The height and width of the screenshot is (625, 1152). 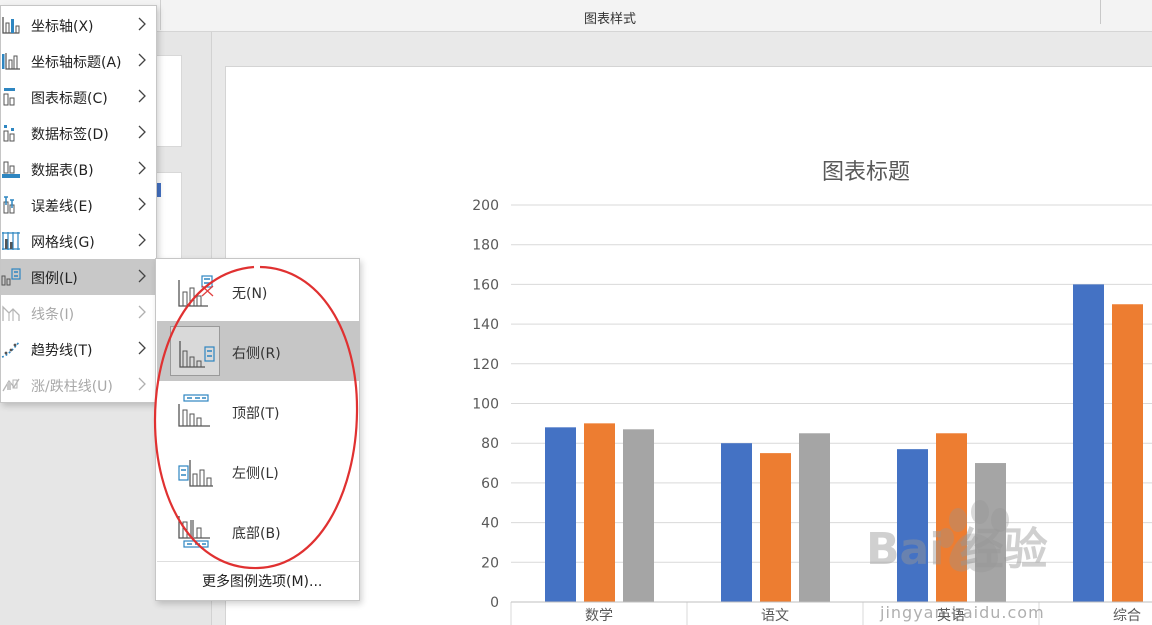 What do you see at coordinates (609, 19) in the screenshot?
I see `chart-styles-group-label: 图表样式` at bounding box center [609, 19].